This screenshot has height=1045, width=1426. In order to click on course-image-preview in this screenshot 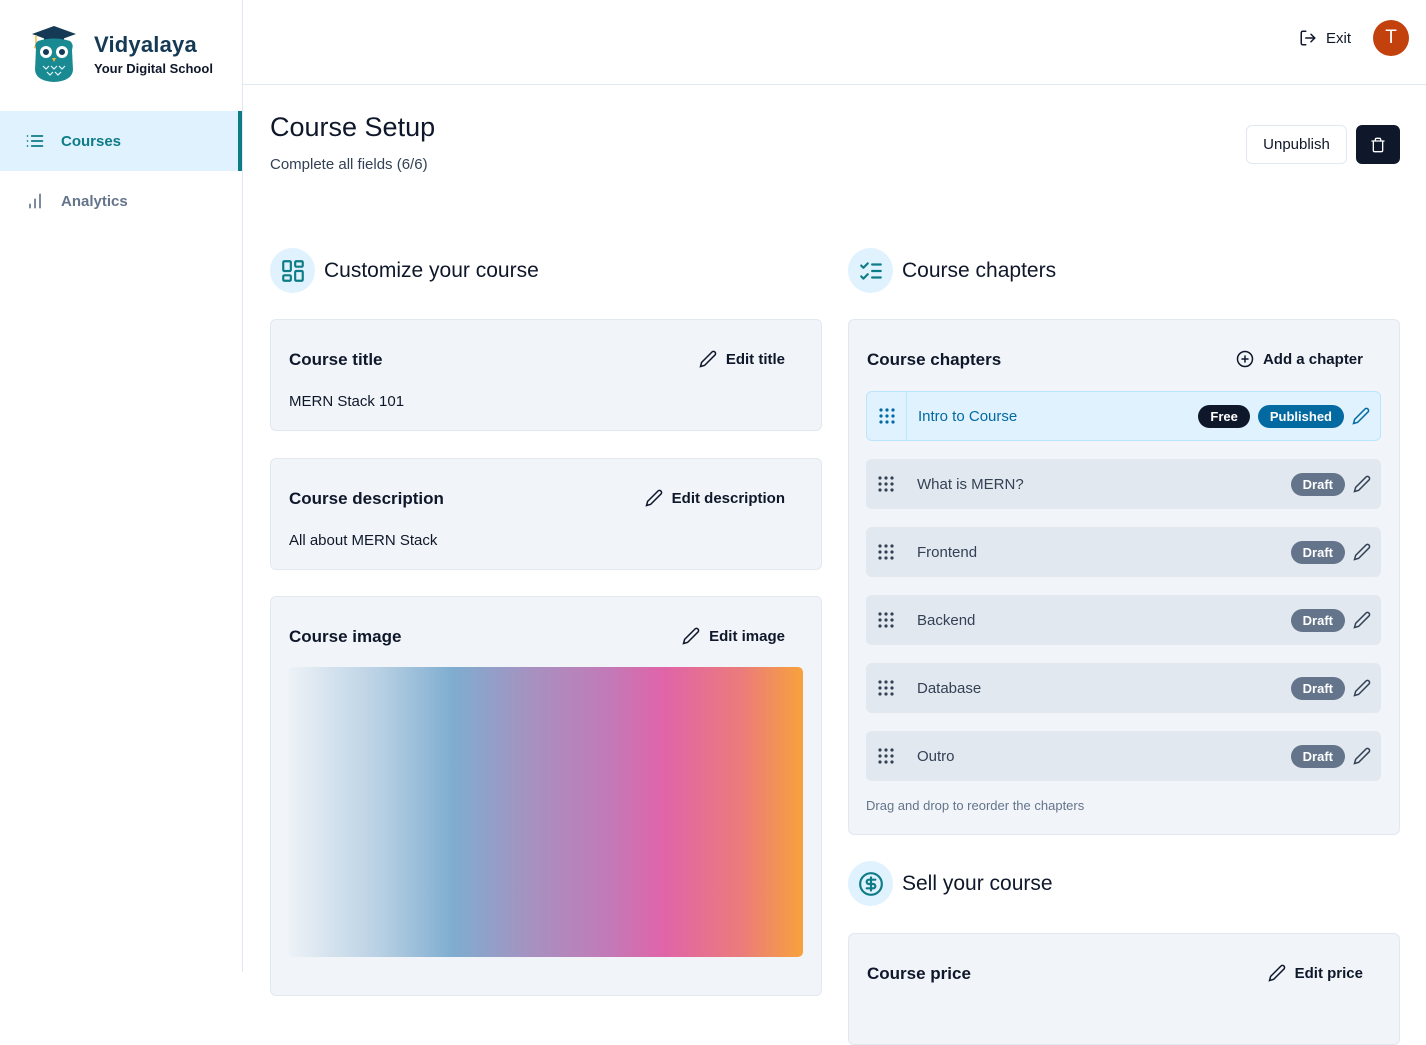, I will do `click(545, 812)`.